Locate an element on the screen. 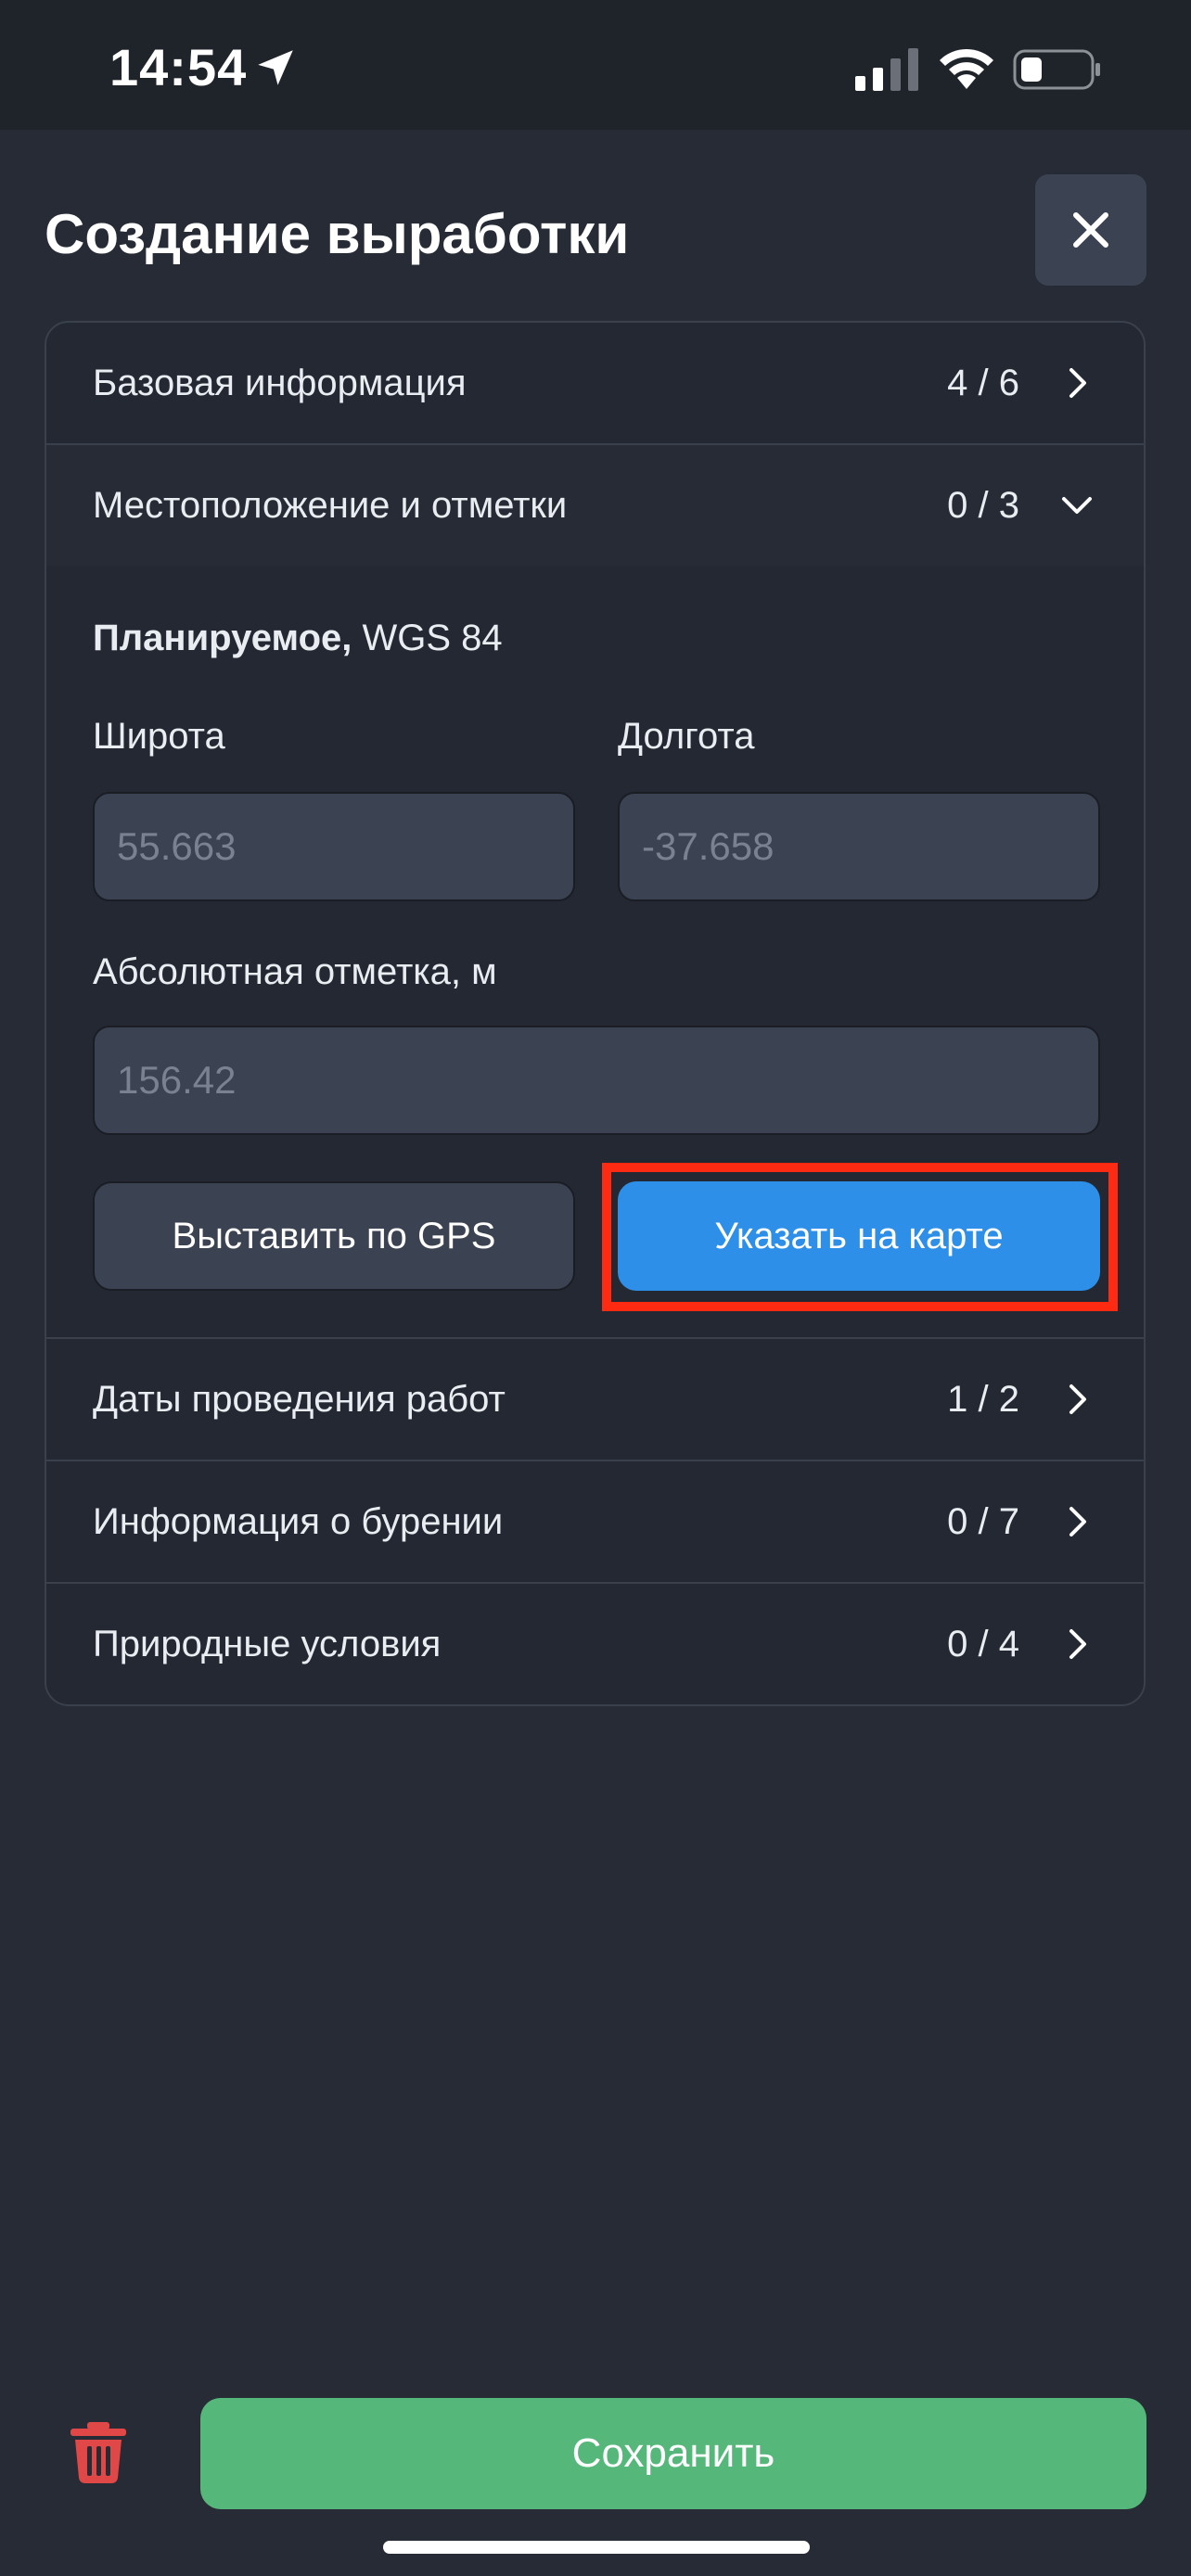 Image resolution: width=1191 pixels, height=2576 pixels. status-bar: 14:54 is located at coordinates (595, 65).